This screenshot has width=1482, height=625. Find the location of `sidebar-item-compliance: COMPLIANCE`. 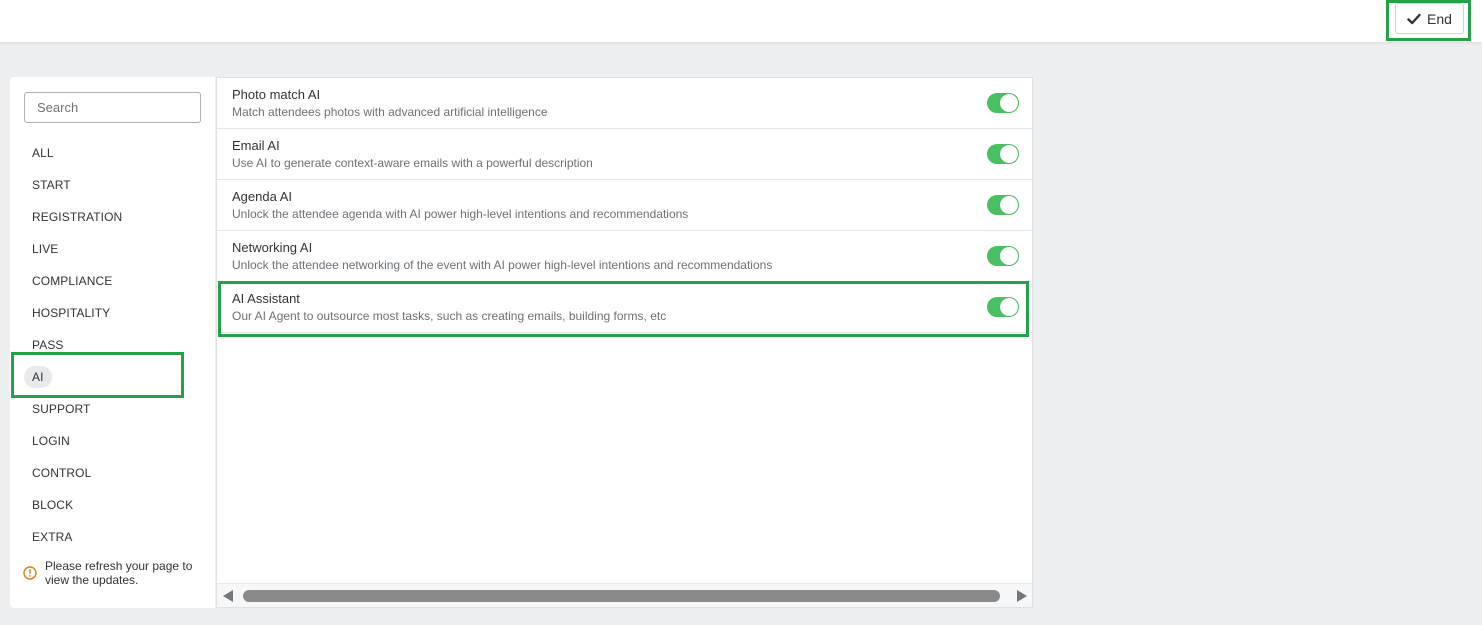

sidebar-item-compliance: COMPLIANCE is located at coordinates (72, 281).